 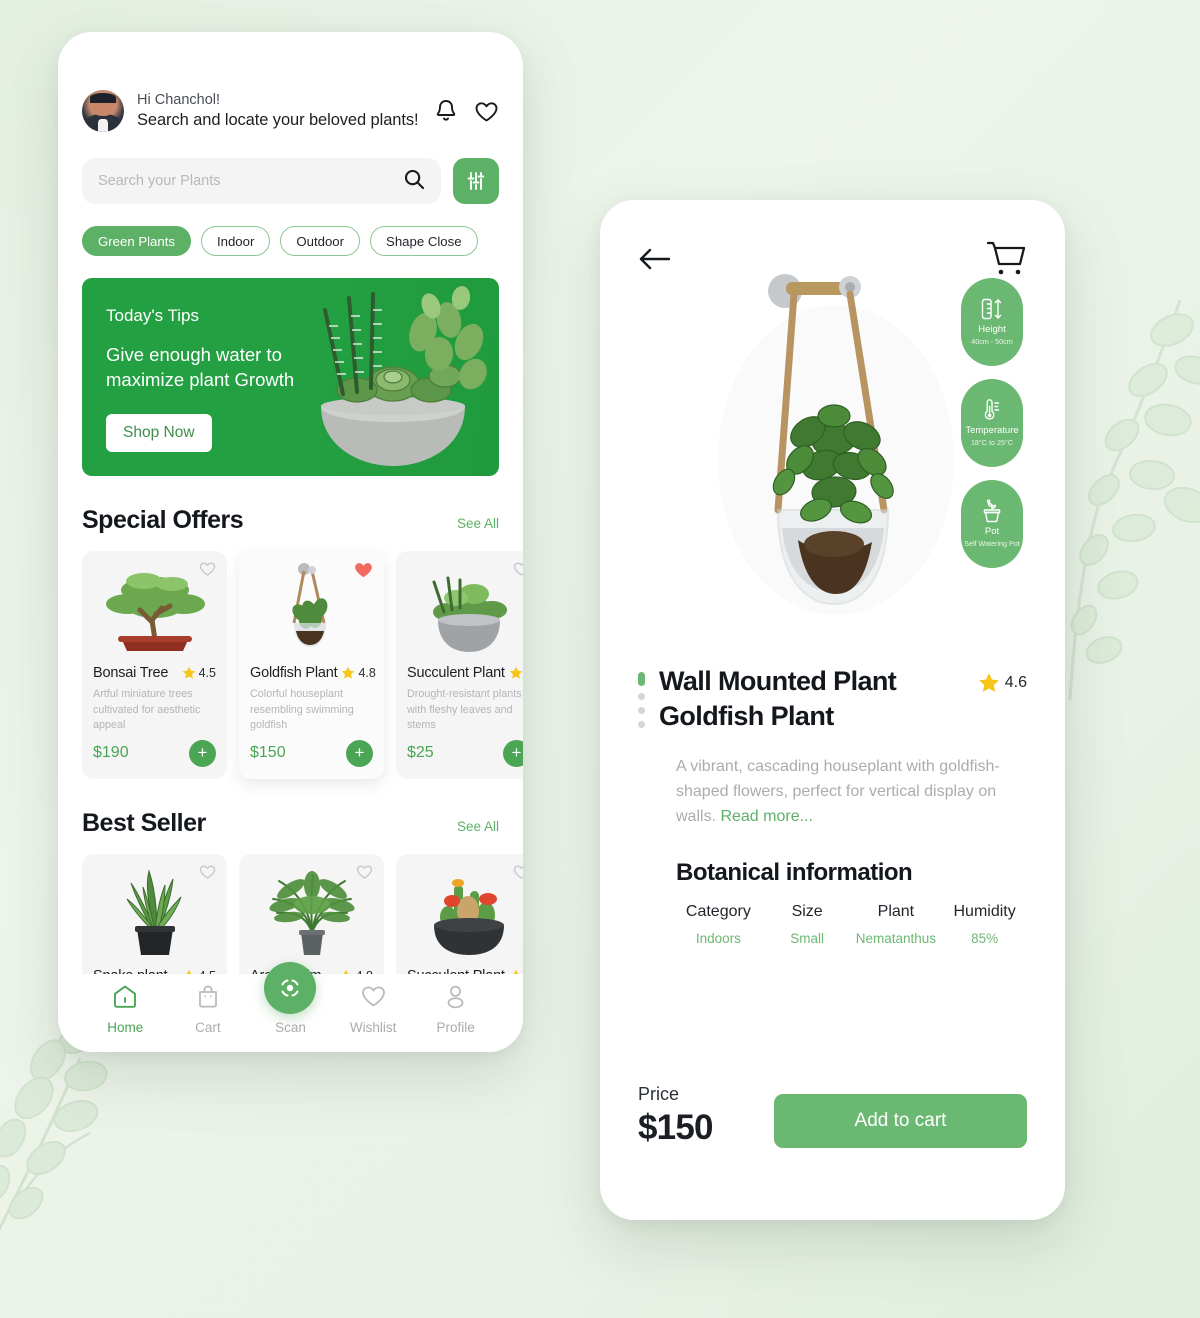 I want to click on search-row, so click(x=290, y=181).